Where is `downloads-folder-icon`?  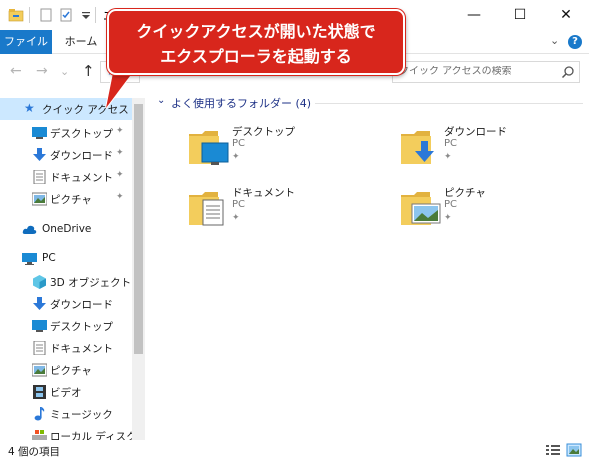 downloads-folder-icon is located at coordinates (417, 147).